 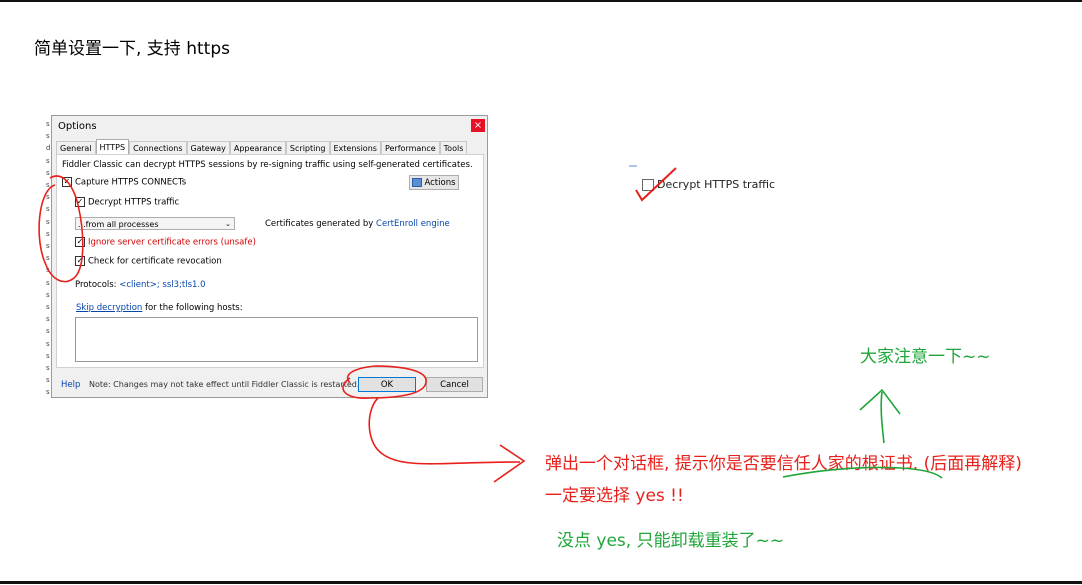 What do you see at coordinates (61, 229) in the screenshot?
I see `red-ellipse-checkboxes-mark` at bounding box center [61, 229].